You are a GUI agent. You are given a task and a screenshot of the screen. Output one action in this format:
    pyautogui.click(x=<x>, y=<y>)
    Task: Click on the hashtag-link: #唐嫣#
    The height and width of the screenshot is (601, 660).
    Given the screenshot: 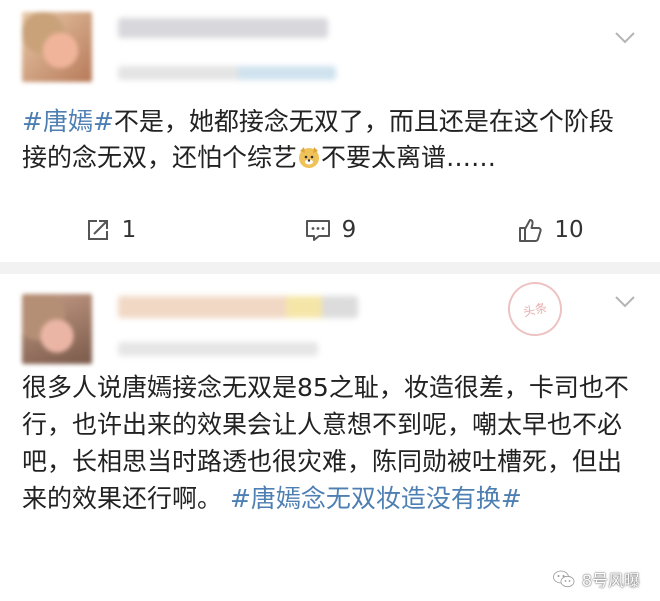 What is the action you would take?
    pyautogui.click(x=68, y=121)
    